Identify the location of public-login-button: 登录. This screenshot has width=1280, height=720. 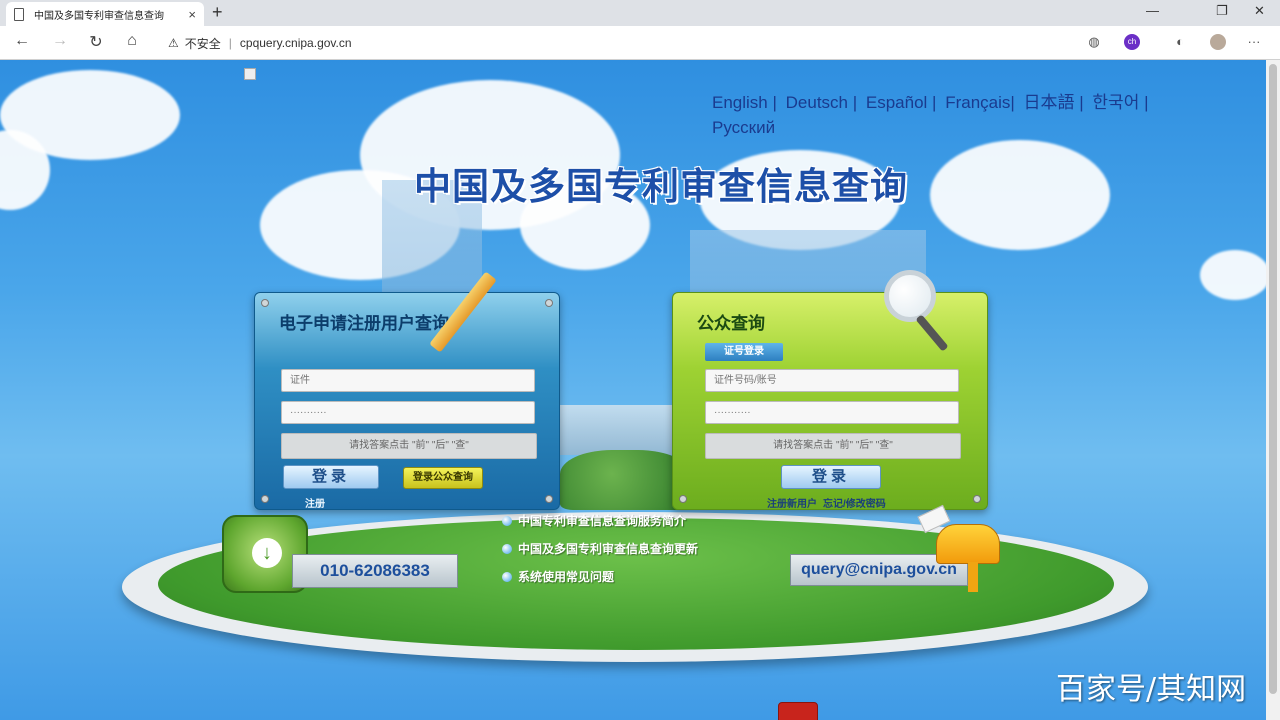
(831, 477).